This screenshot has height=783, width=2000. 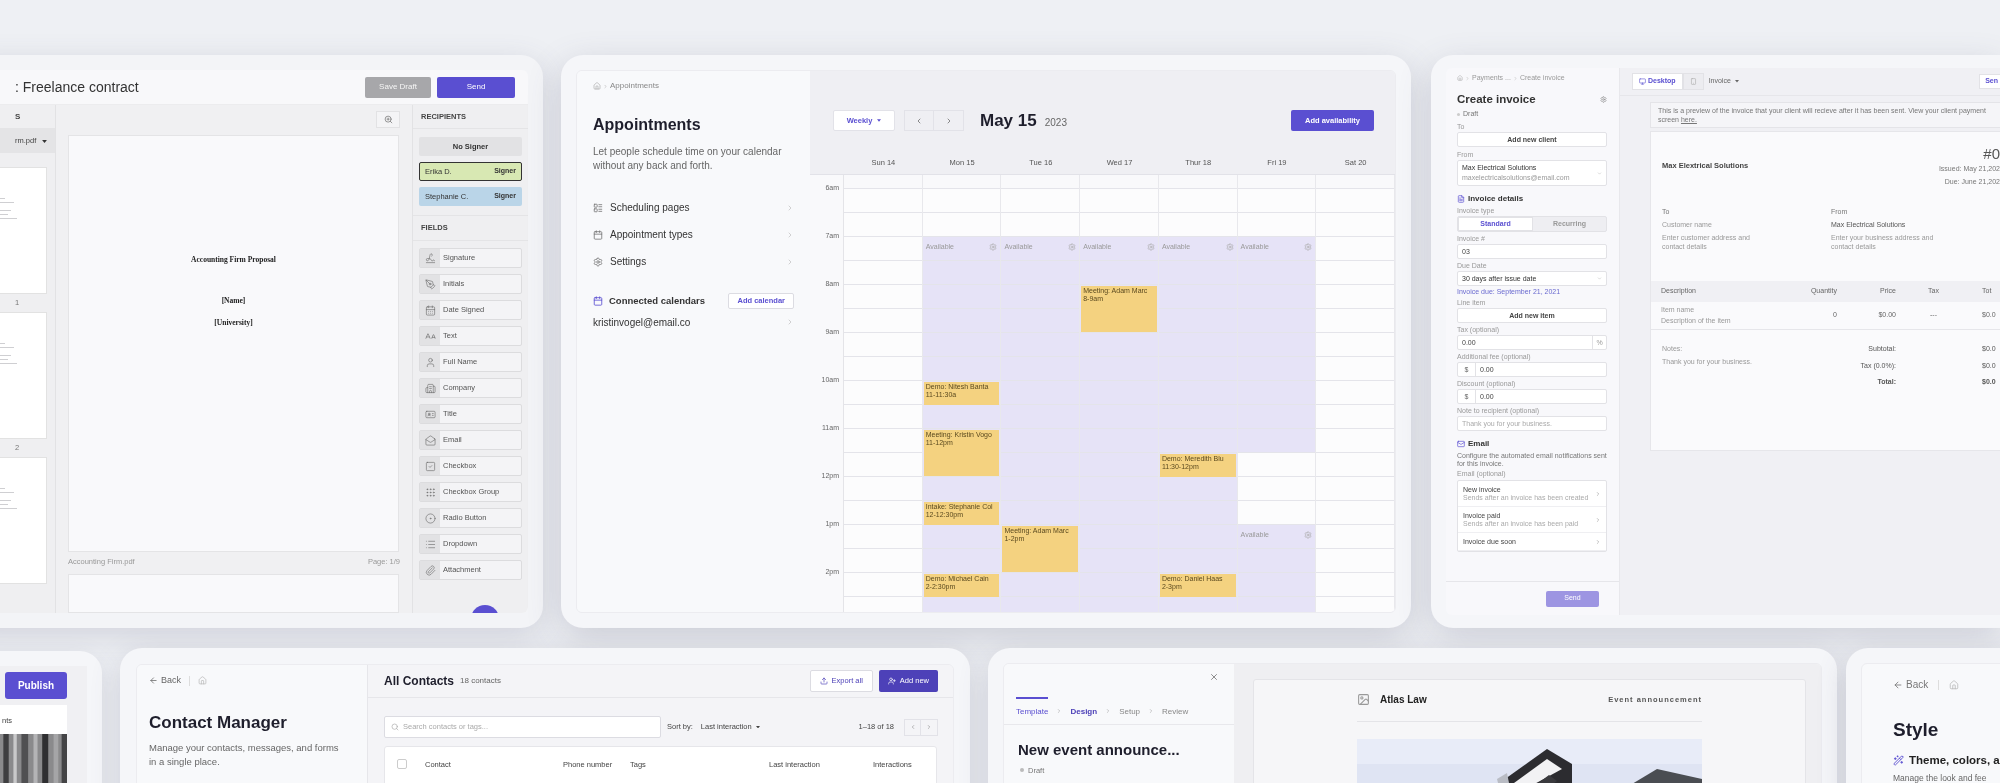 What do you see at coordinates (1175, 710) in the screenshot?
I see `step-tab: Review` at bounding box center [1175, 710].